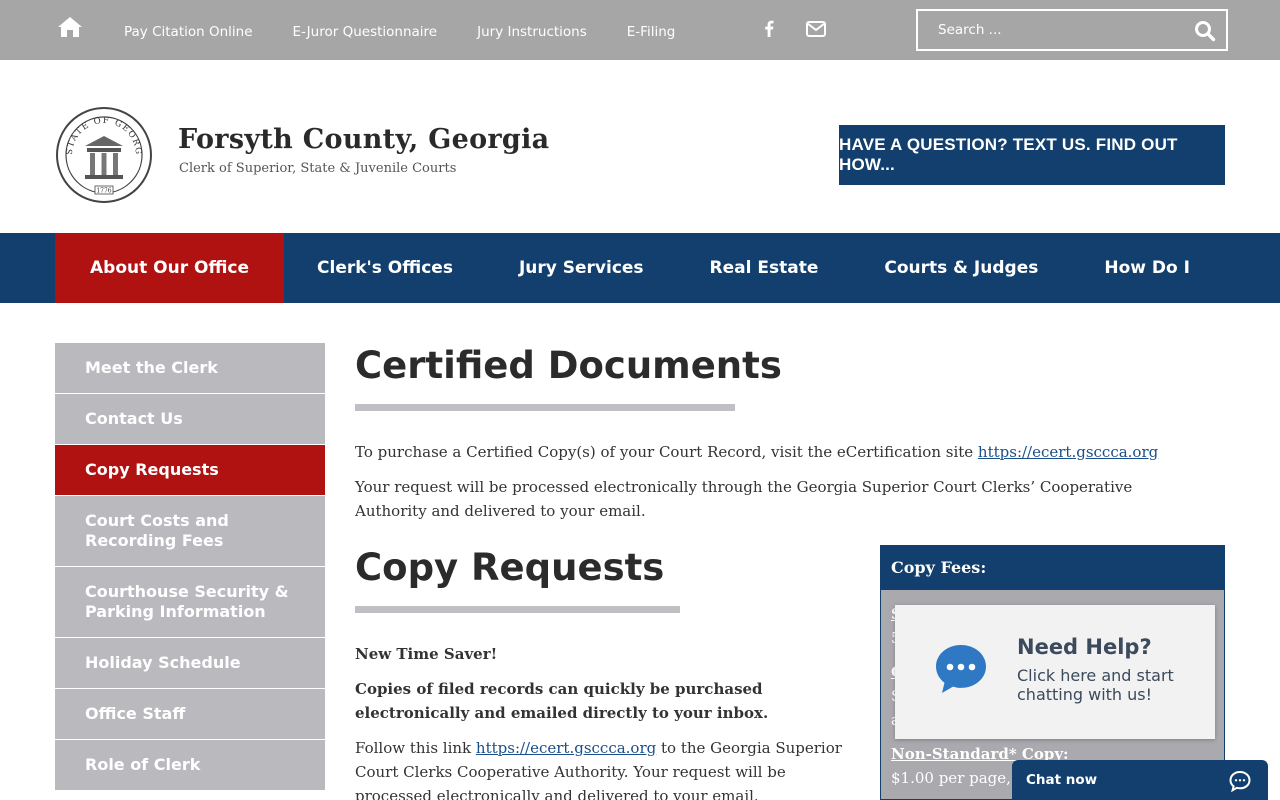 The height and width of the screenshot is (800, 1280). Describe the element at coordinates (545, 407) in the screenshot. I see `title-underline` at that location.